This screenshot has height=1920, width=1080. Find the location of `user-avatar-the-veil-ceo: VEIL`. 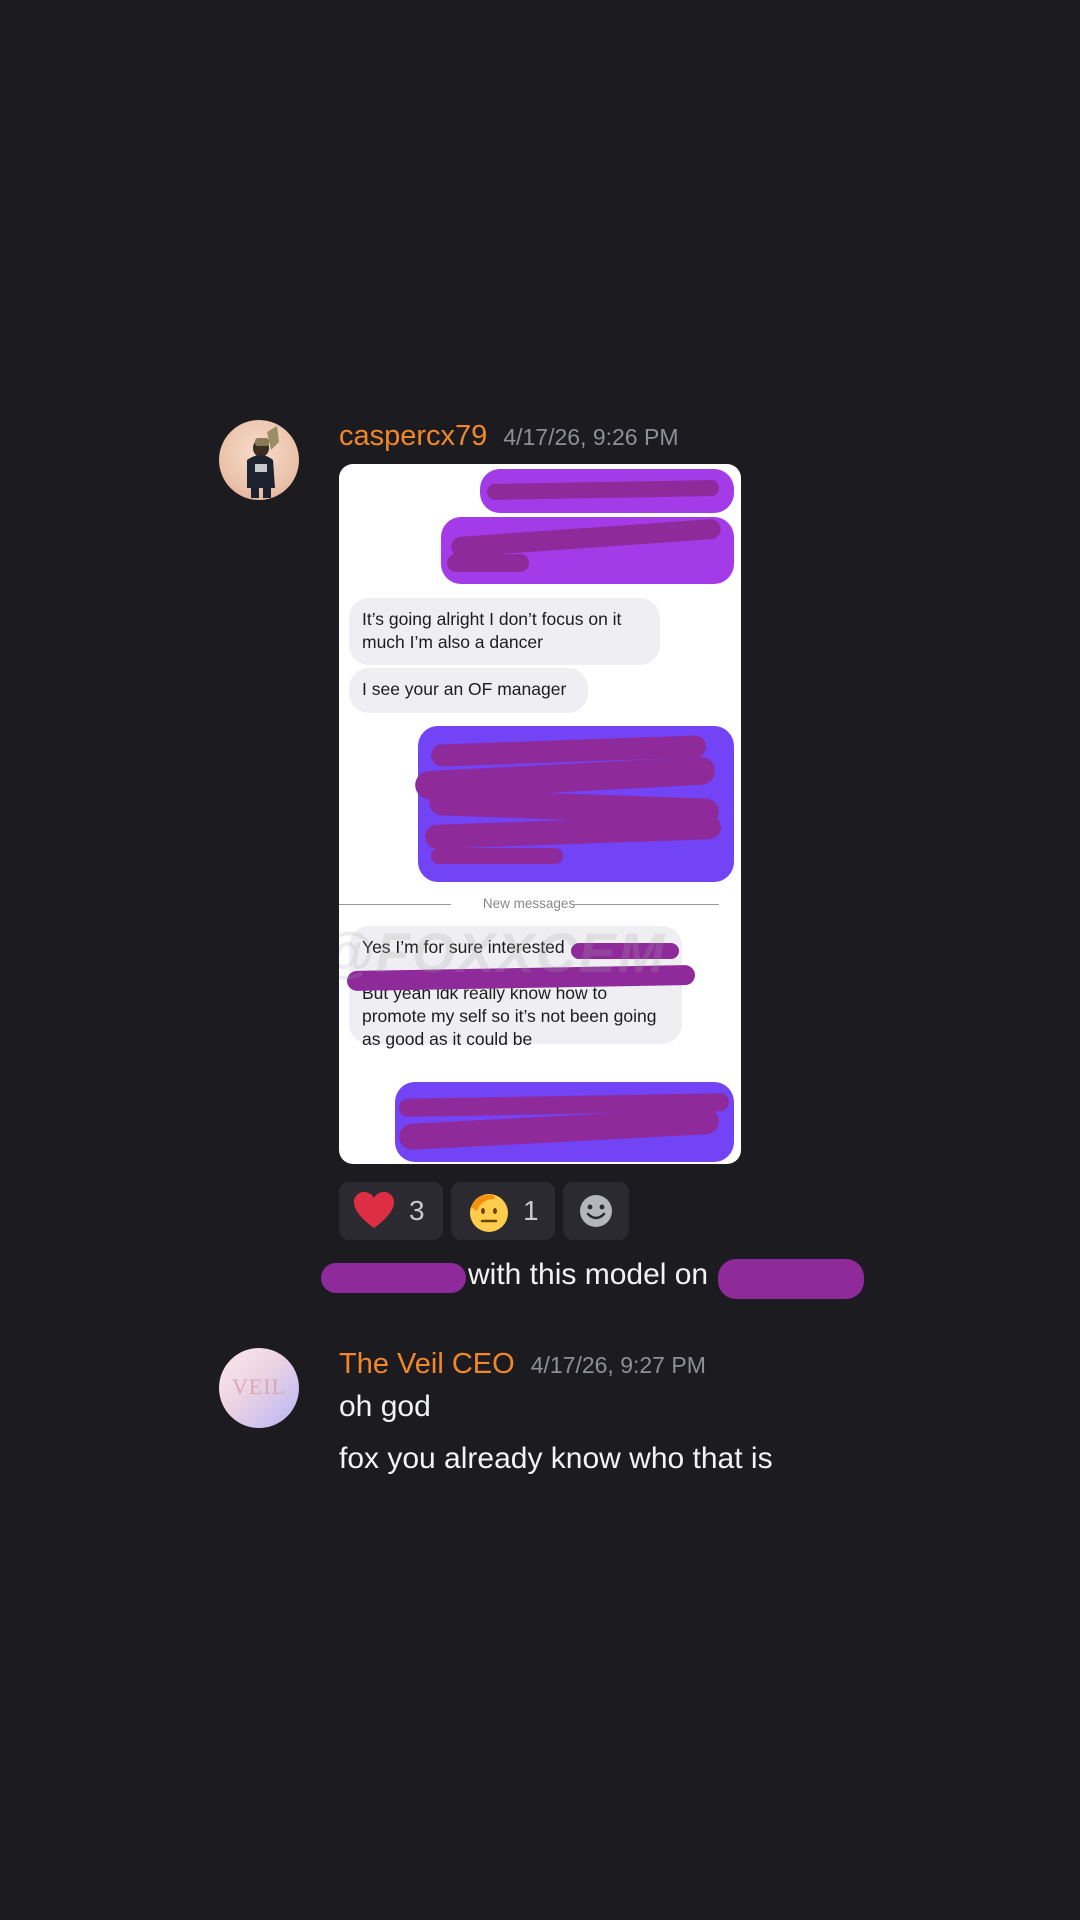

user-avatar-the-veil-ceo: VEIL is located at coordinates (259, 1388).